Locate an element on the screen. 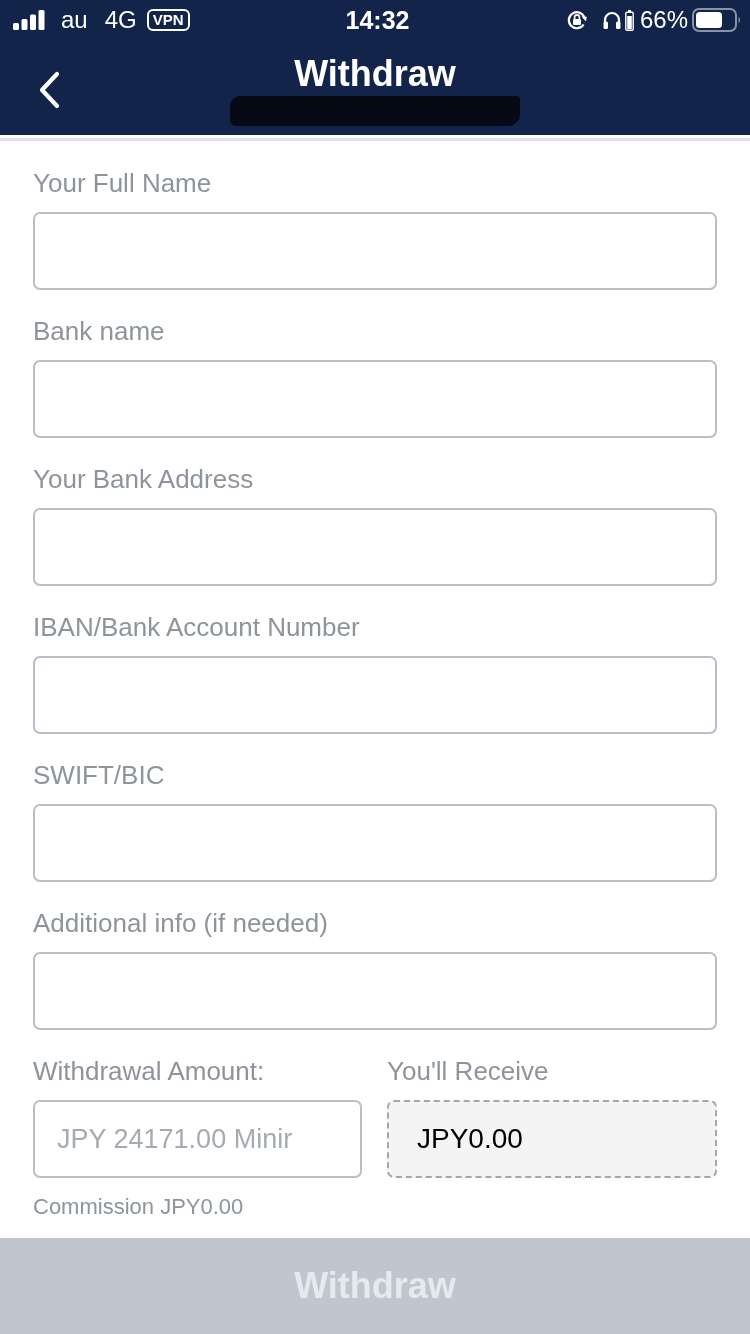 Image resolution: width=750 pixels, height=1334 pixels. field-label: Your Bank Address is located at coordinates (144, 479).